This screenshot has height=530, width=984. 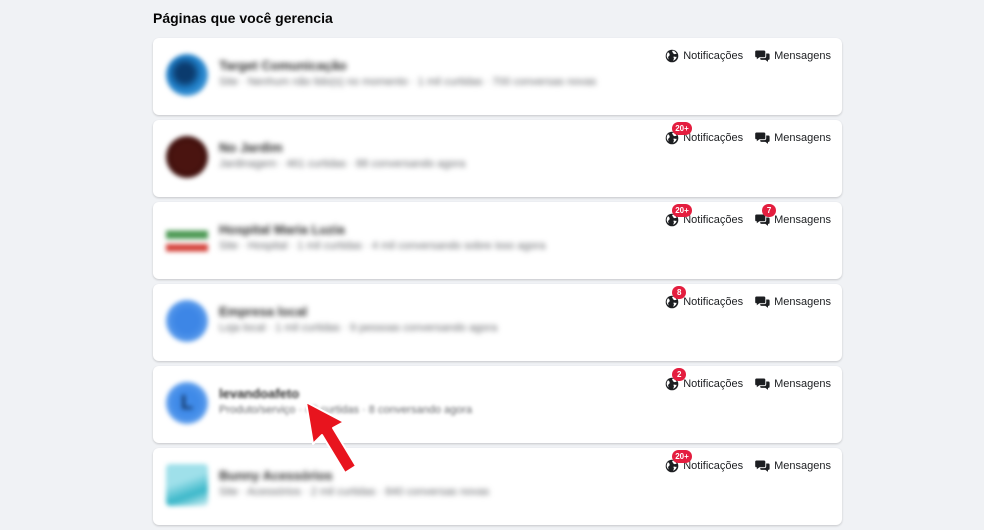 What do you see at coordinates (679, 292) in the screenshot?
I see `notifications-badge: 8` at bounding box center [679, 292].